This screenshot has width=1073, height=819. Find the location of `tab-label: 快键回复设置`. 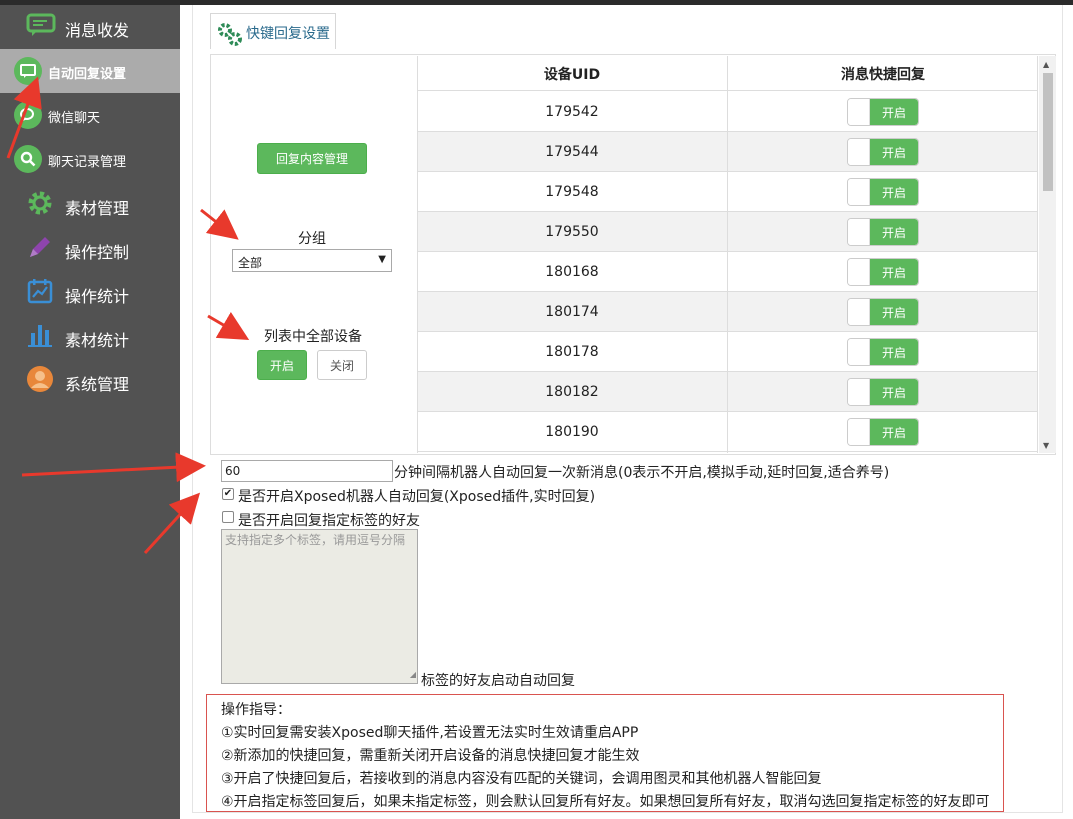

tab-label: 快键回复设置 is located at coordinates (288, 34).